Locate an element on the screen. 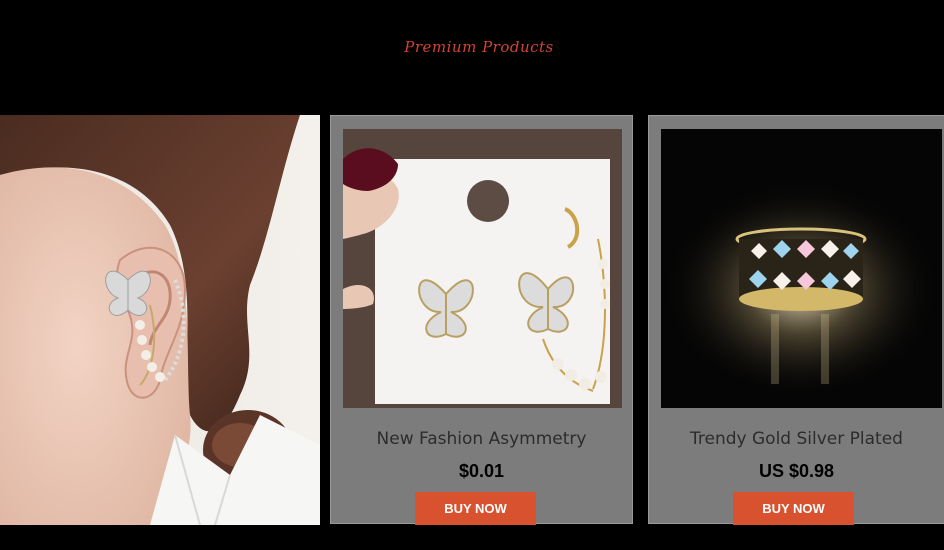 The image size is (944, 550). product-price: US $0.98 is located at coordinates (796, 471).